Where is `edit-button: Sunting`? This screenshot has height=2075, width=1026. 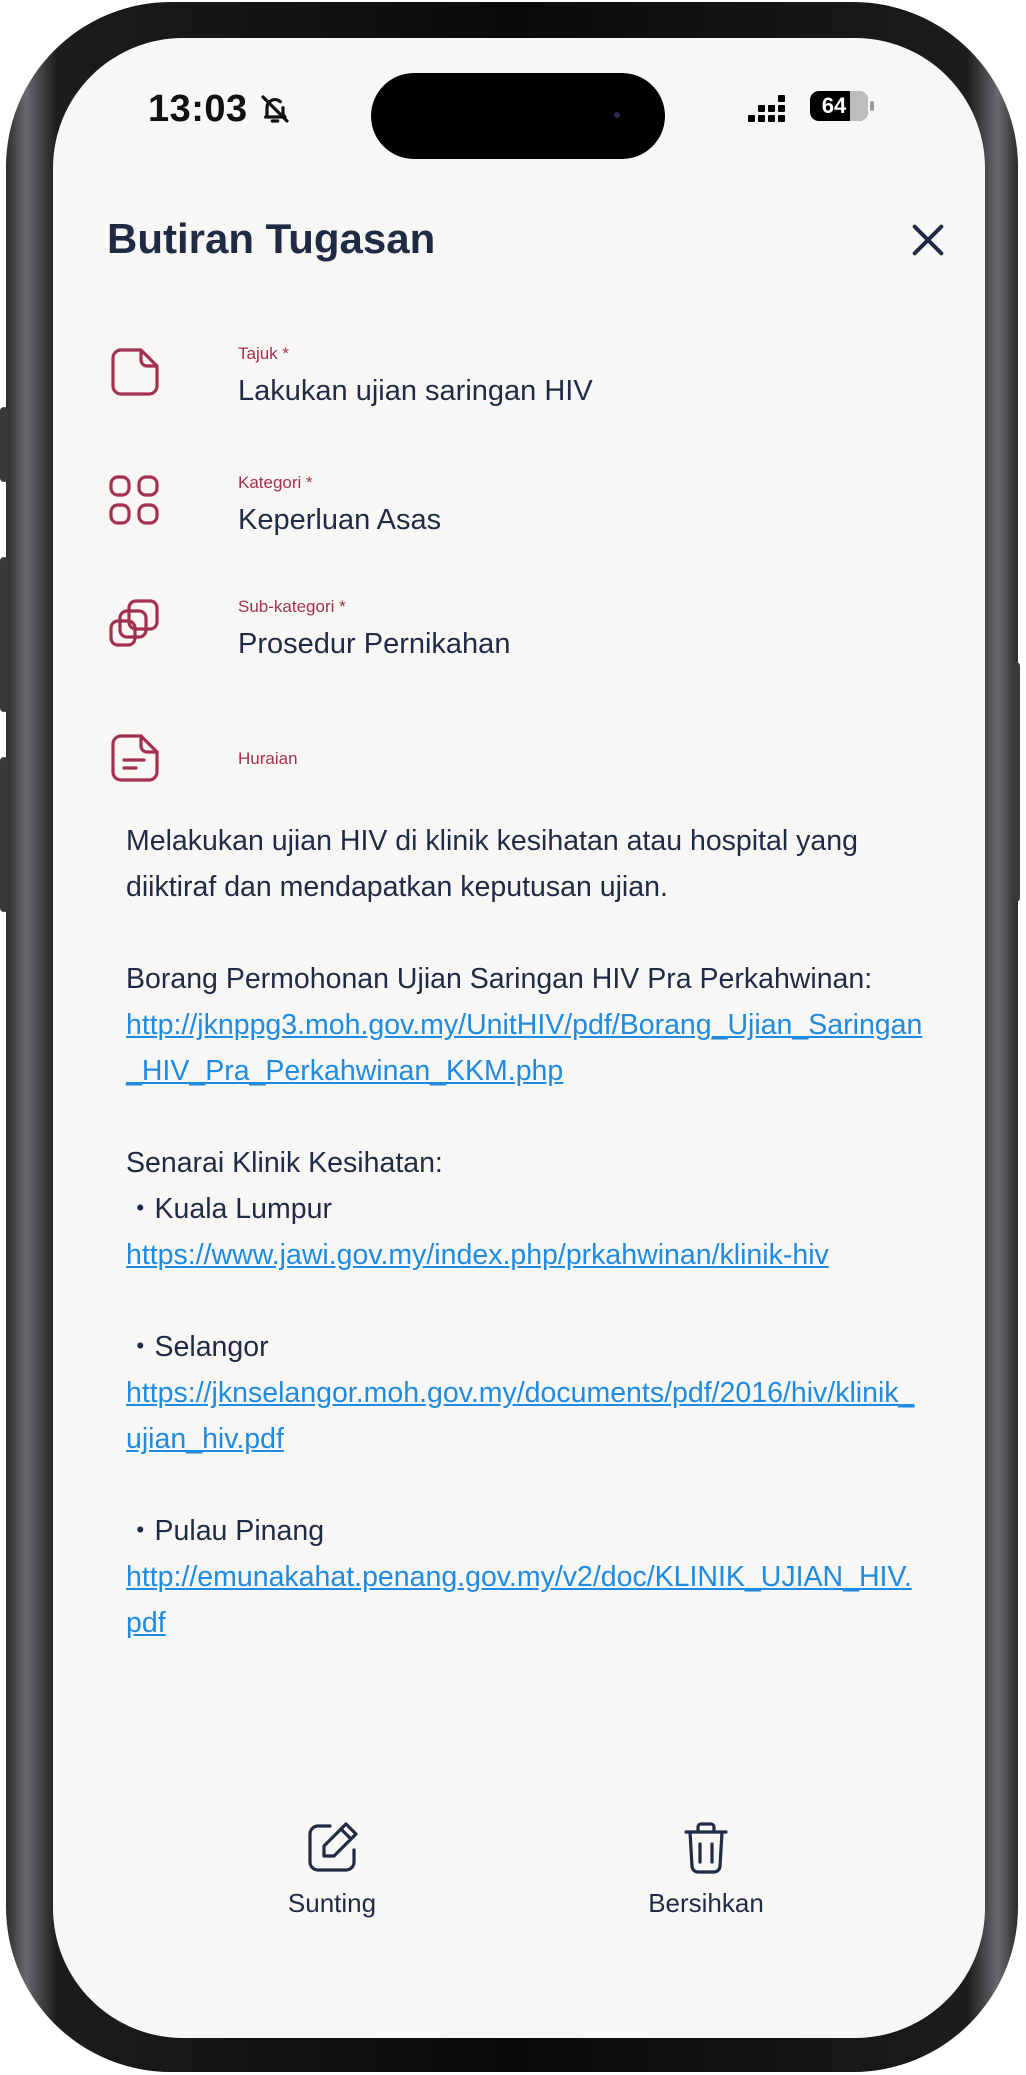 edit-button: Sunting is located at coordinates (332, 1868).